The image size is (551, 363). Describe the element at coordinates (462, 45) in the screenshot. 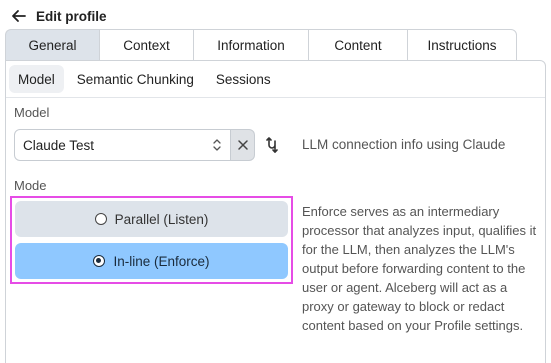

I see `tab-instructions: Instructions` at that location.